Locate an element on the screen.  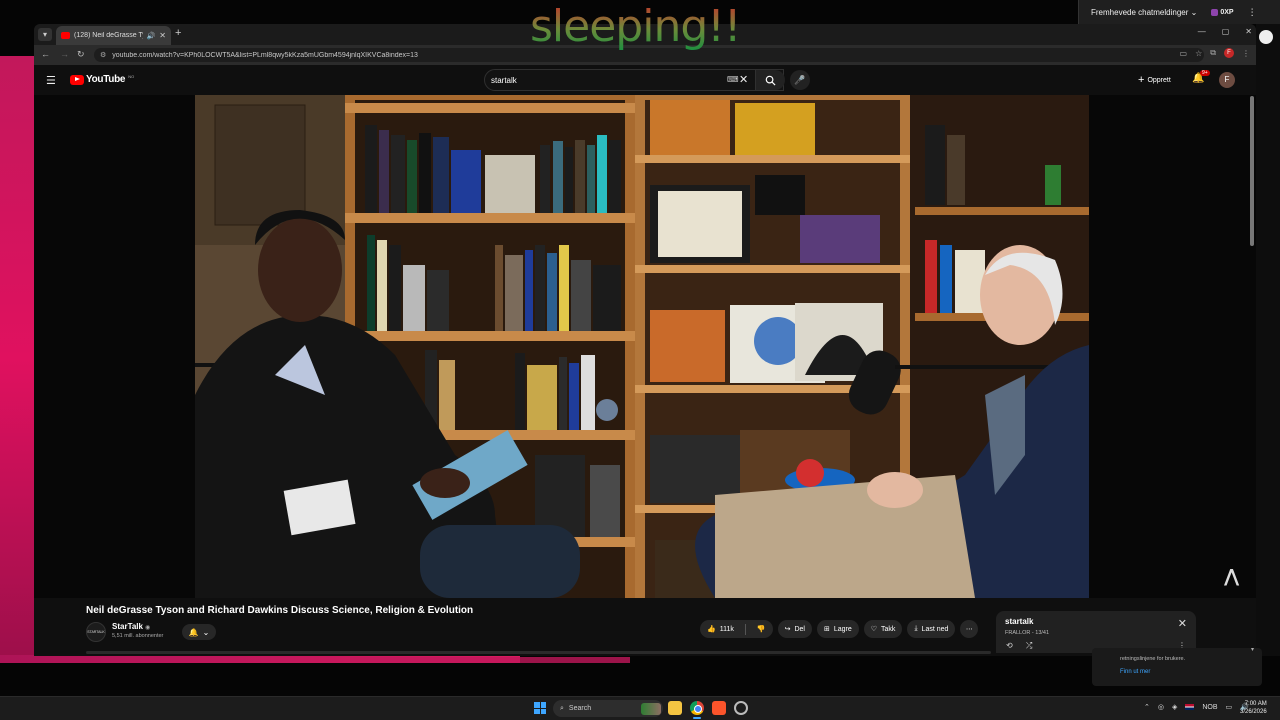
active-app-indicator is located at coordinates (697, 718).